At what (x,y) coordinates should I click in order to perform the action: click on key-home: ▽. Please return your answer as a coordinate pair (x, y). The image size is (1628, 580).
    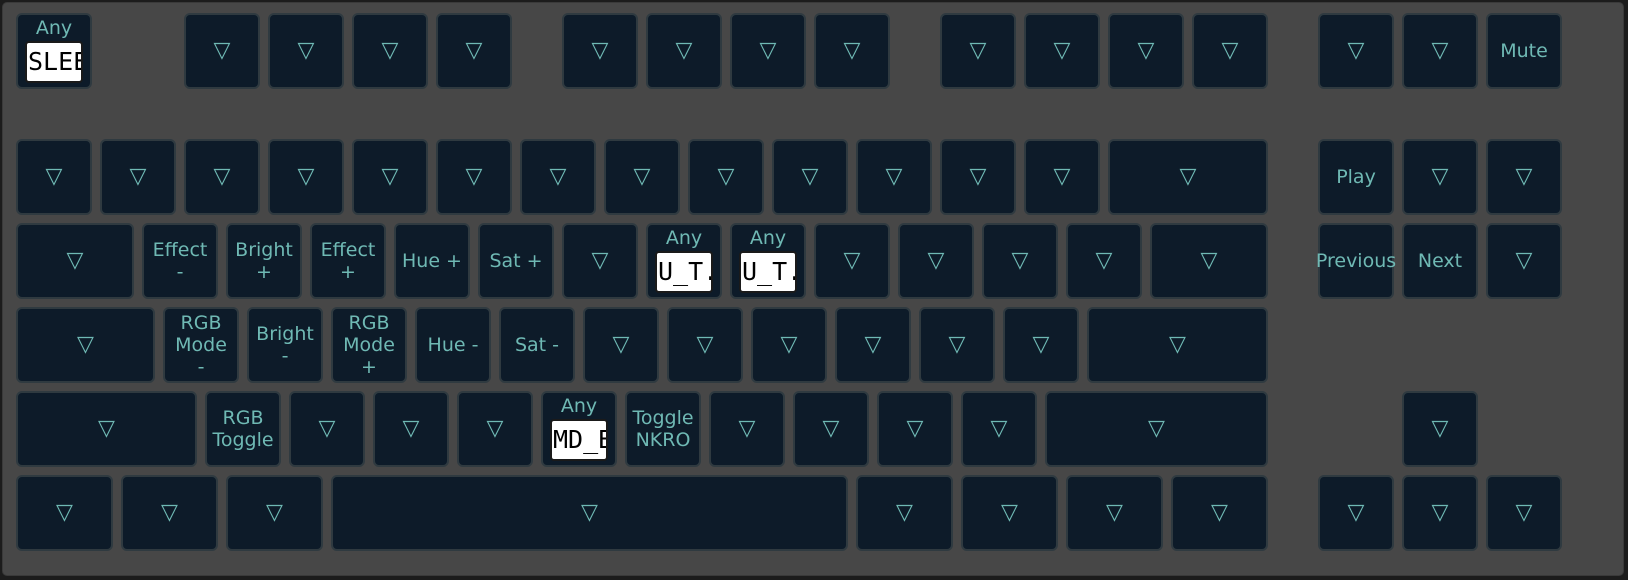
    Looking at the image, I should click on (1440, 177).